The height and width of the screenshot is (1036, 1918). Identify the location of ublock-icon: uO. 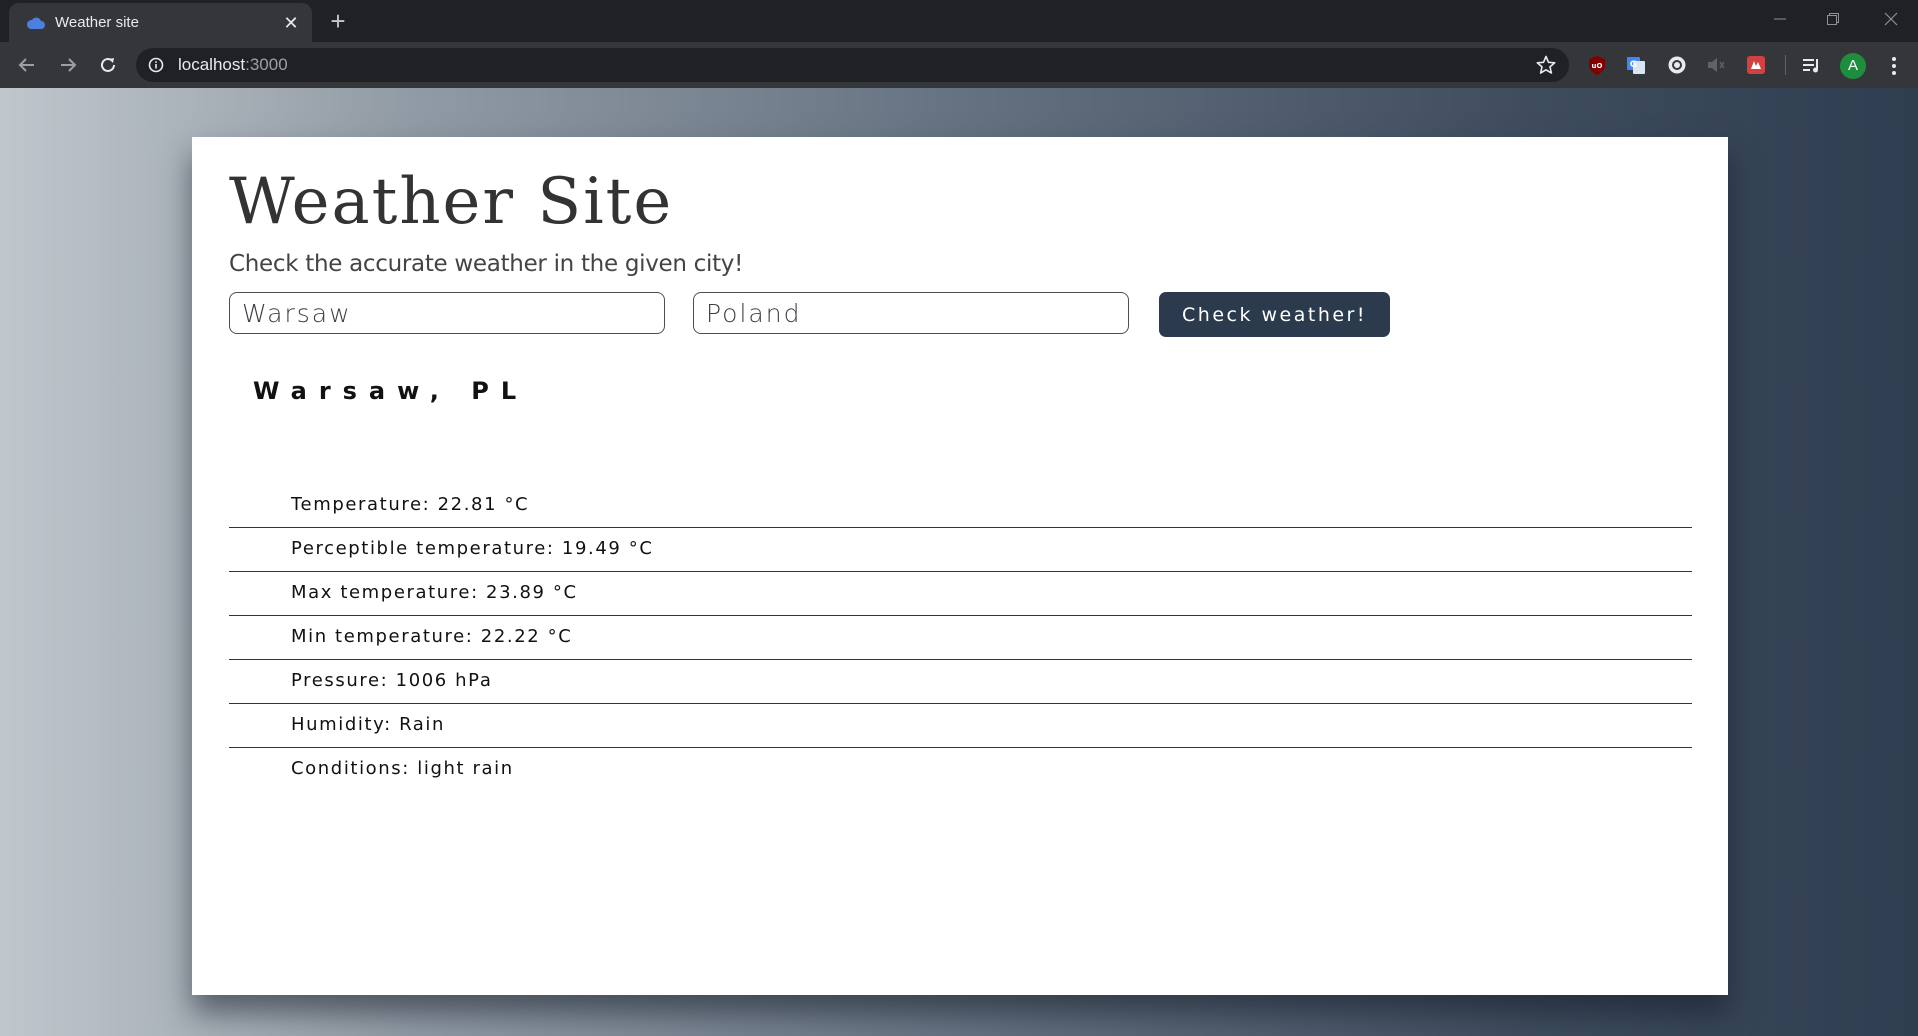
(1597, 65).